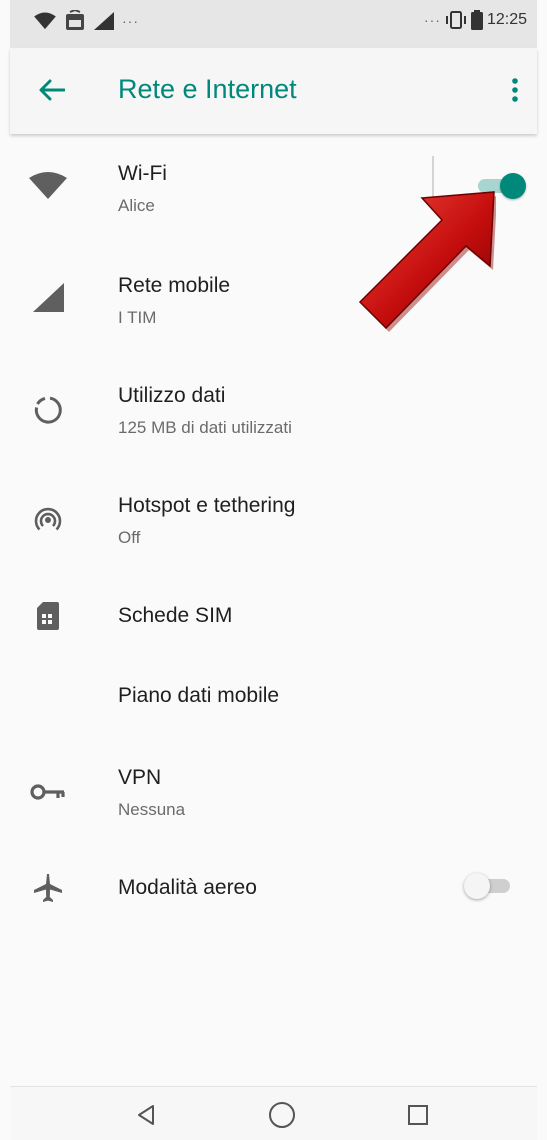 The image size is (547, 1140). Describe the element at coordinates (137, 317) in the screenshot. I see `settings-item-subtitle: I TIM` at that location.